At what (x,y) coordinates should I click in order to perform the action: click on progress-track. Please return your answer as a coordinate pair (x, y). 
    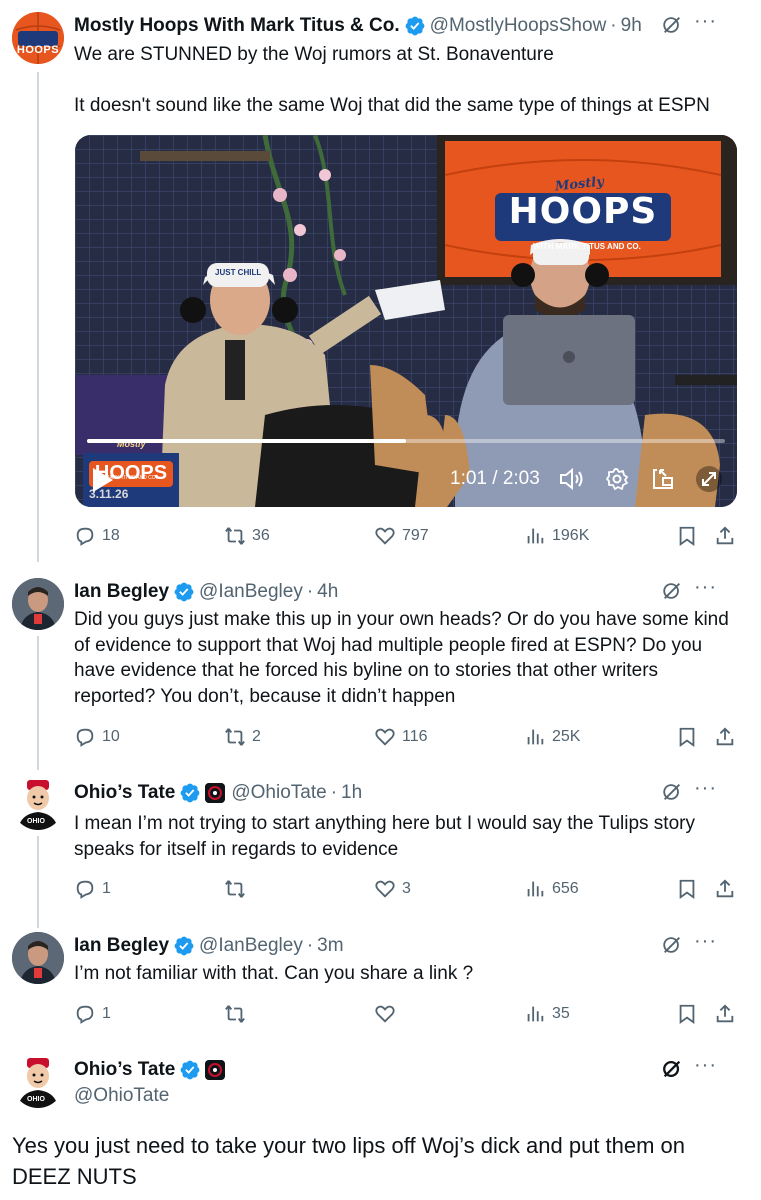
    Looking at the image, I should click on (406, 441).